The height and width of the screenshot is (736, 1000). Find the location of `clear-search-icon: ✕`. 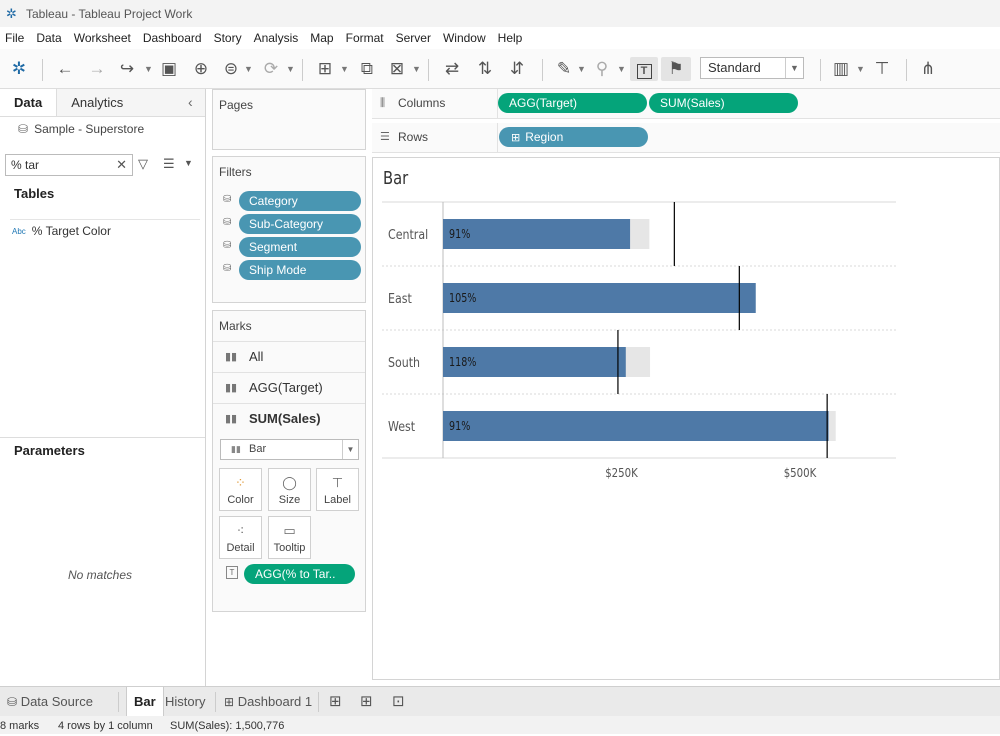

clear-search-icon: ✕ is located at coordinates (121, 165).